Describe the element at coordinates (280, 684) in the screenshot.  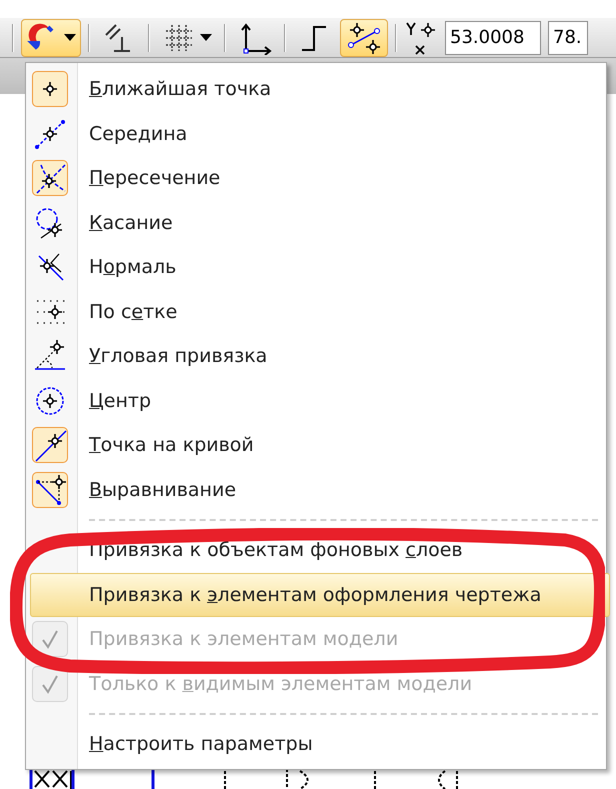
I see `menu-item-label: Только к видимым элементам модели` at that location.